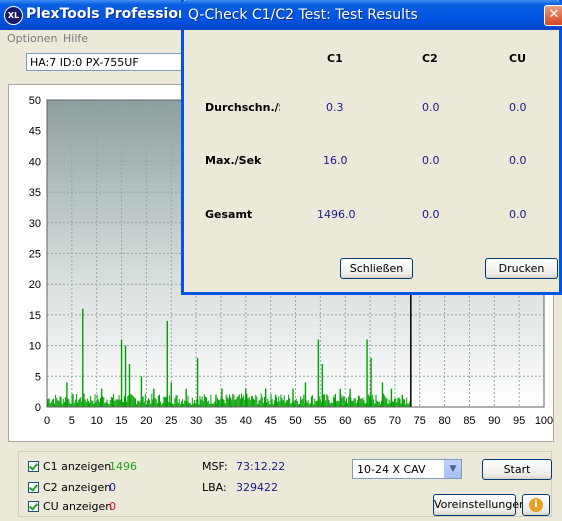  What do you see at coordinates (97, 421) in the screenshot?
I see `x-tick-label: 10` at bounding box center [97, 421].